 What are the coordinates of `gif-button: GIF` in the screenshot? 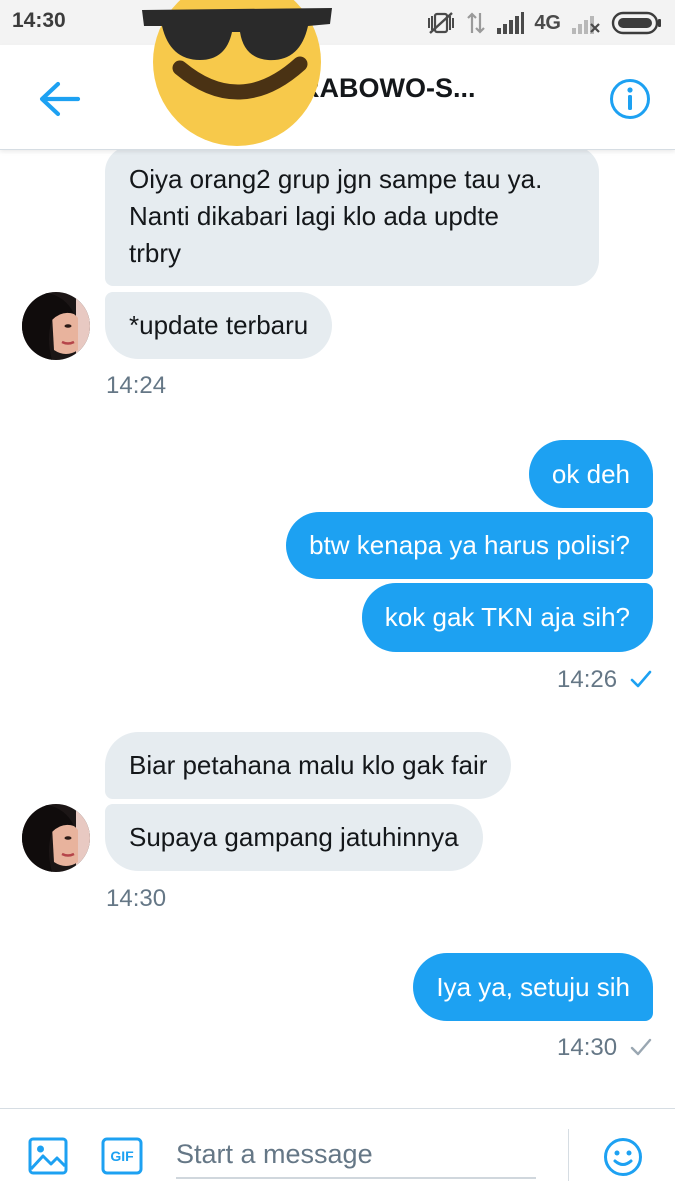 It's located at (122, 1156).